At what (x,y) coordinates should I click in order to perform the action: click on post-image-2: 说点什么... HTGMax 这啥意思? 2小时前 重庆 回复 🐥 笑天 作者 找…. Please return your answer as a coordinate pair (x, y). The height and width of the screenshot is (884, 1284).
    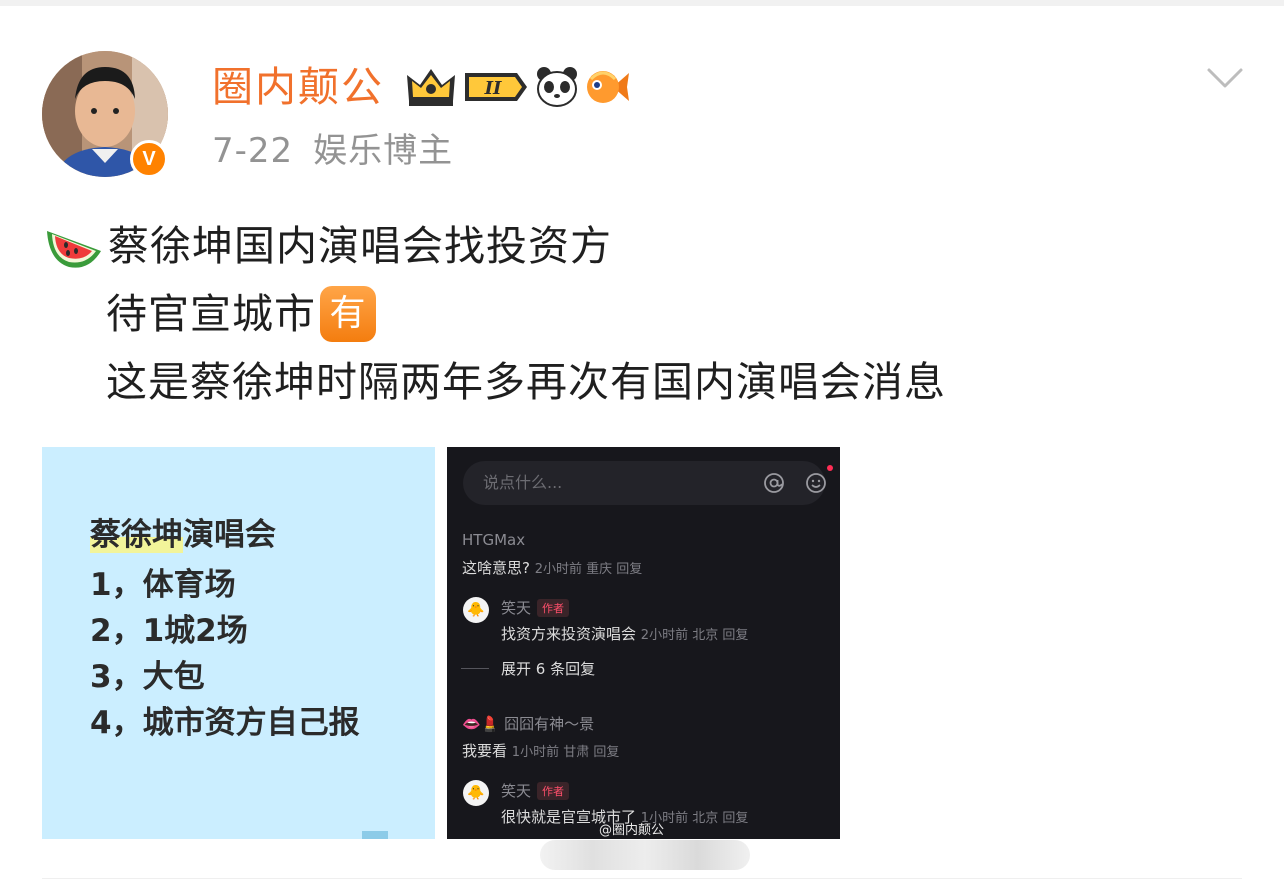
    Looking at the image, I should click on (643, 643).